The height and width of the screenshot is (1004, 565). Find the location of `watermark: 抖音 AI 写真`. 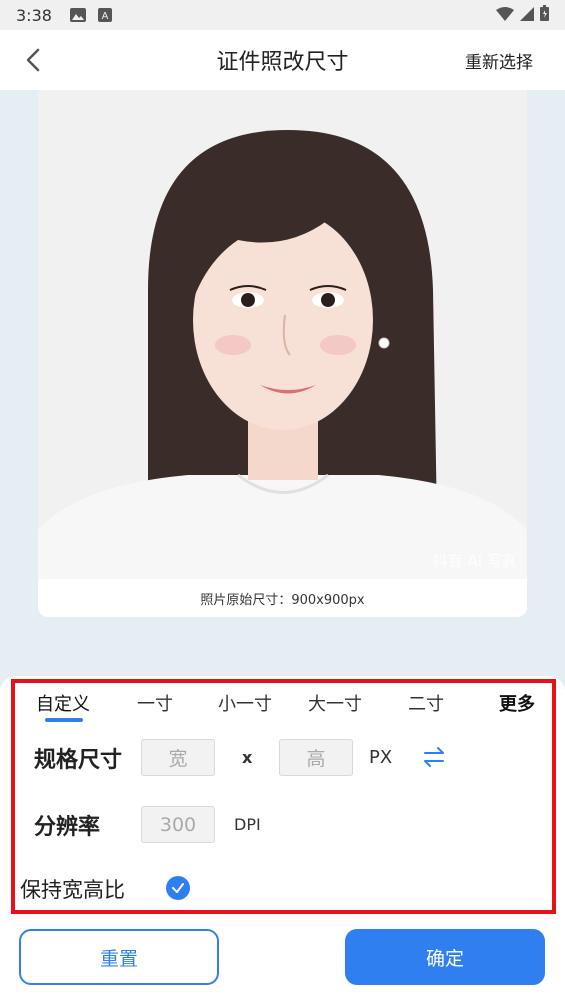

watermark: 抖音 AI 写真 is located at coordinates (474, 561).